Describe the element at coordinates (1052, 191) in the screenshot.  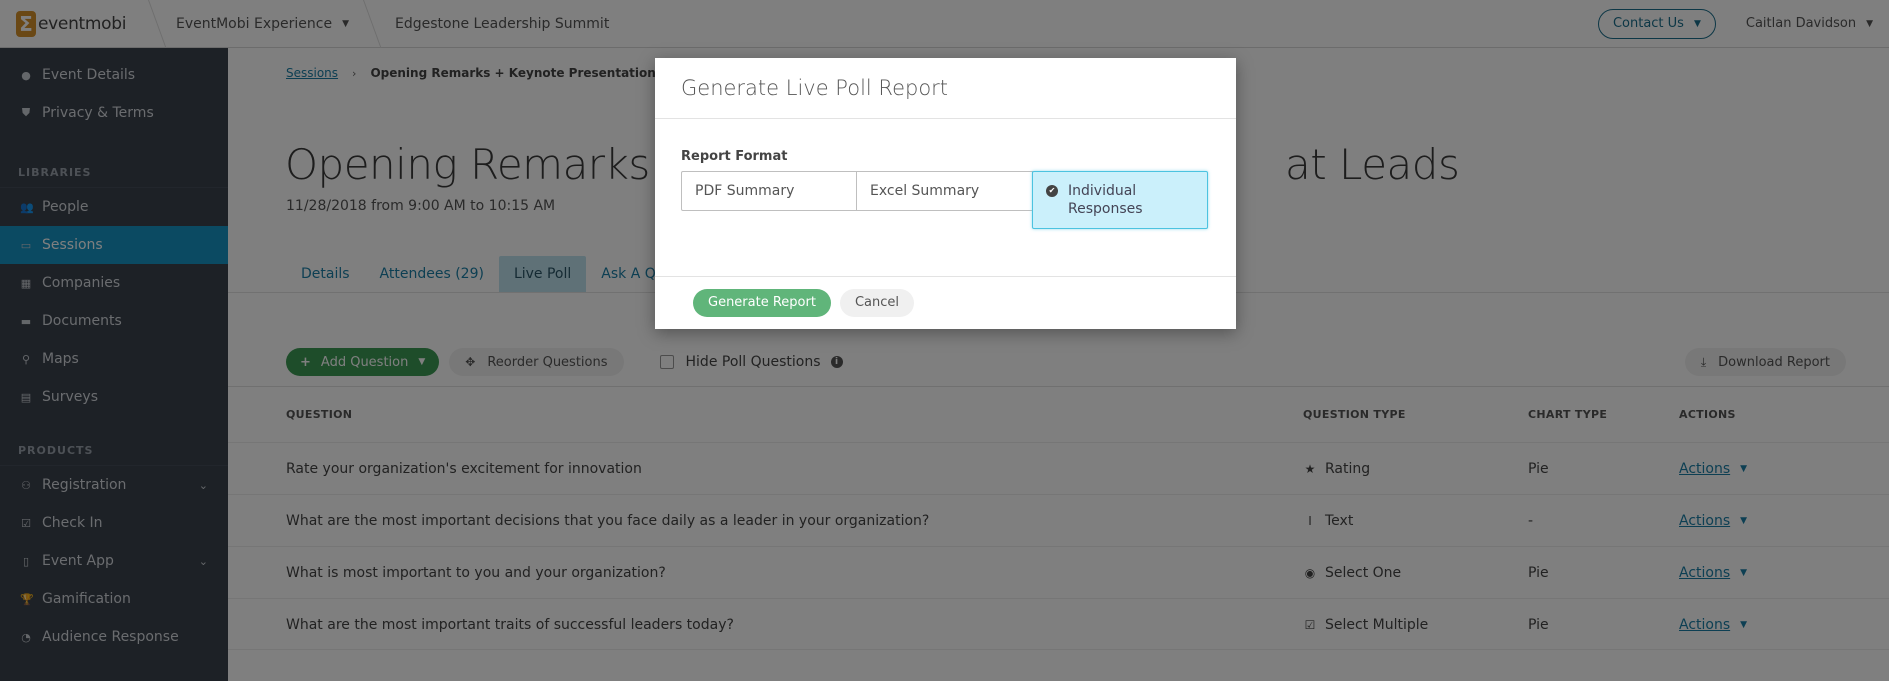
I see `check-circle-icon: ✔` at that location.